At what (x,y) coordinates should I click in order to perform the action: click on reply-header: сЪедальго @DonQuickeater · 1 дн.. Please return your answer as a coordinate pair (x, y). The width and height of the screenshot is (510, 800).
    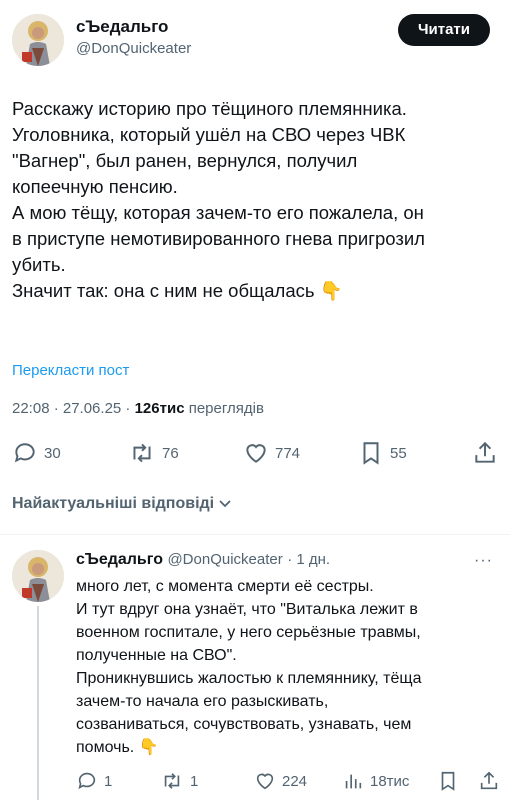
    Looking at the image, I should click on (203, 560).